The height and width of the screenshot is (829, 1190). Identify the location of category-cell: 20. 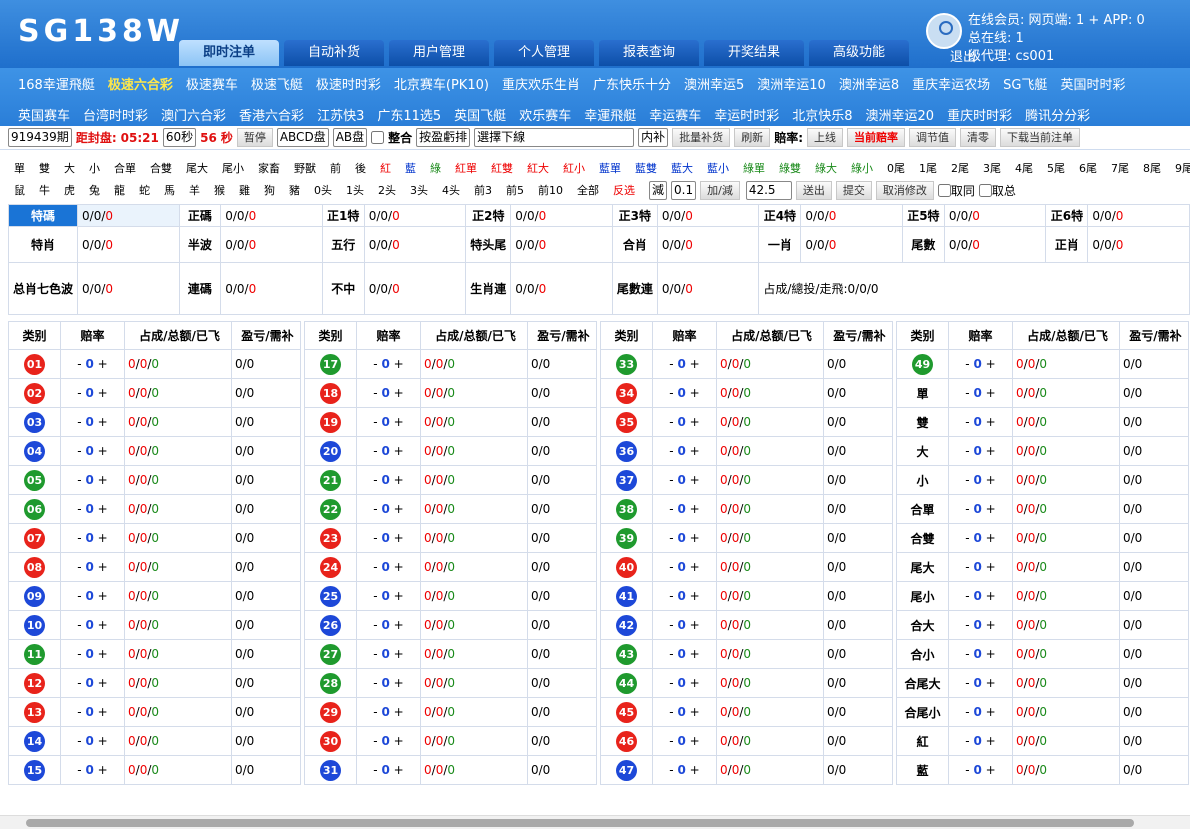
(330, 451).